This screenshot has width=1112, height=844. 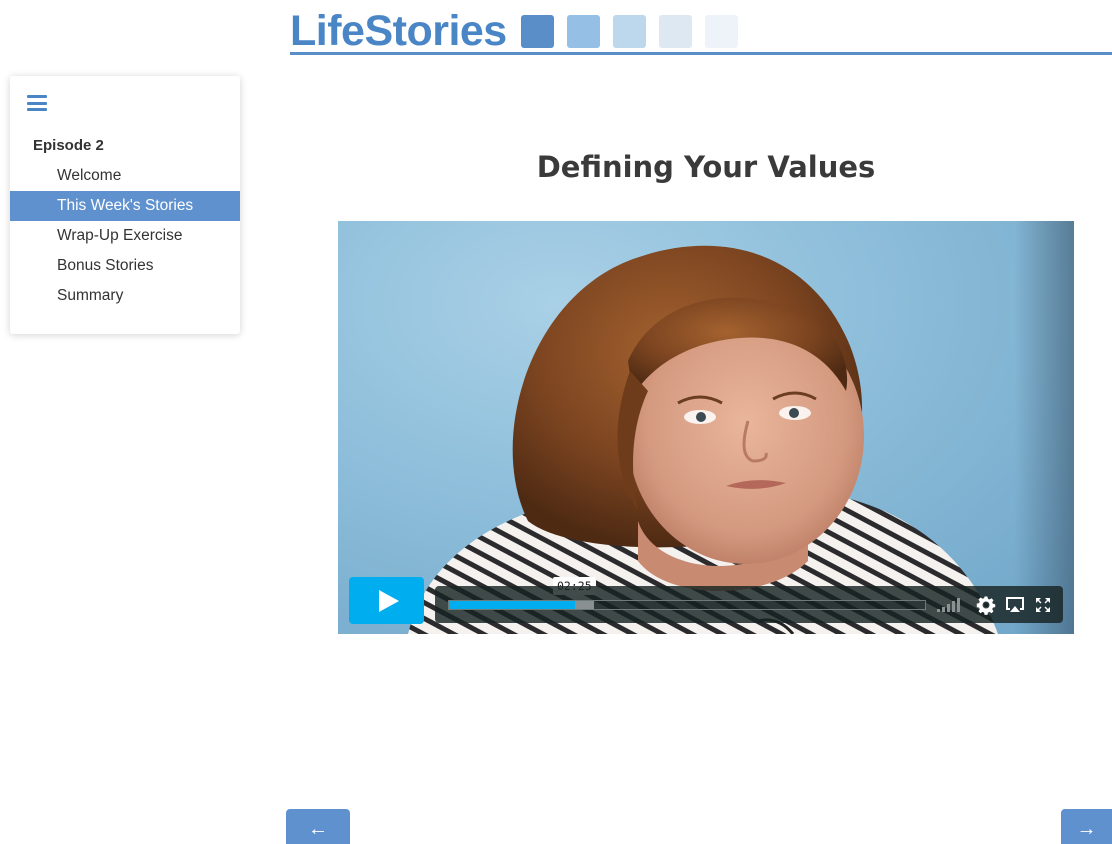 I want to click on logo-text: LifeStories, so click(x=398, y=30).